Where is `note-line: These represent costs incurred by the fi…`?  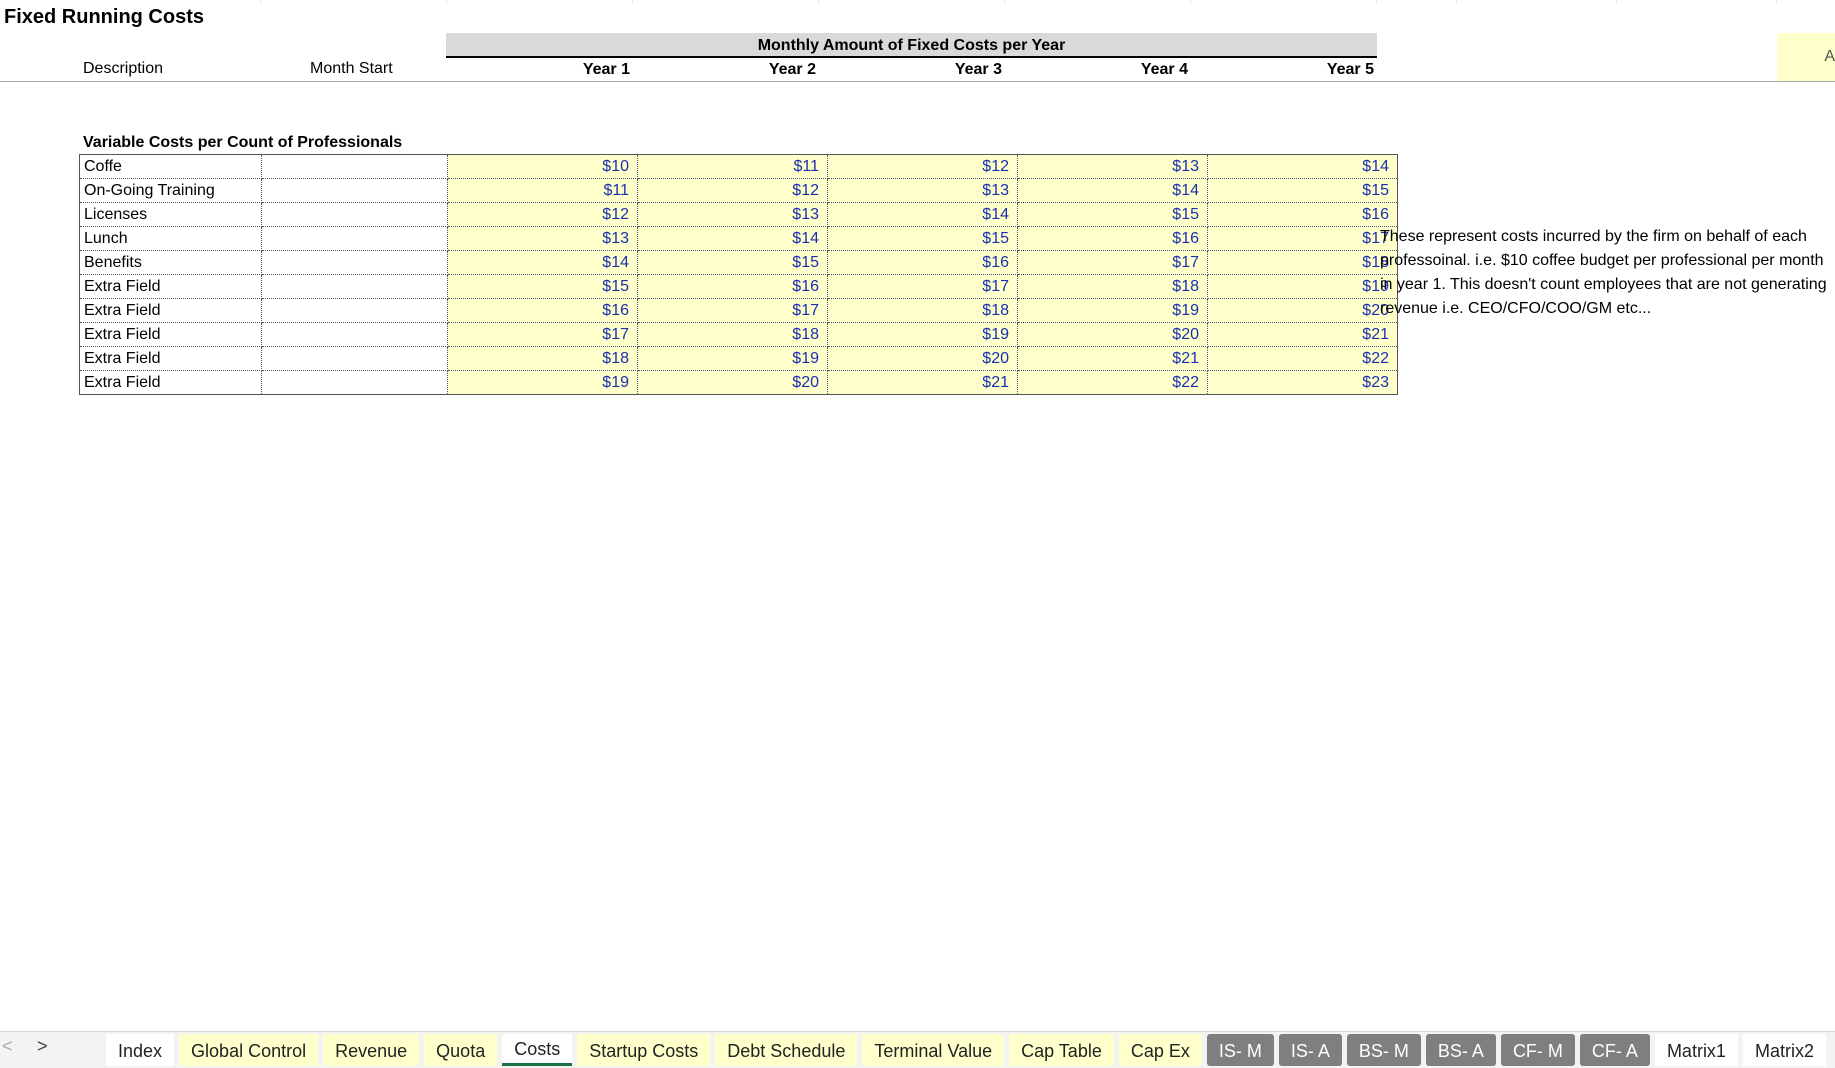 note-line: These represent costs incurred by the fi… is located at coordinates (1593, 237).